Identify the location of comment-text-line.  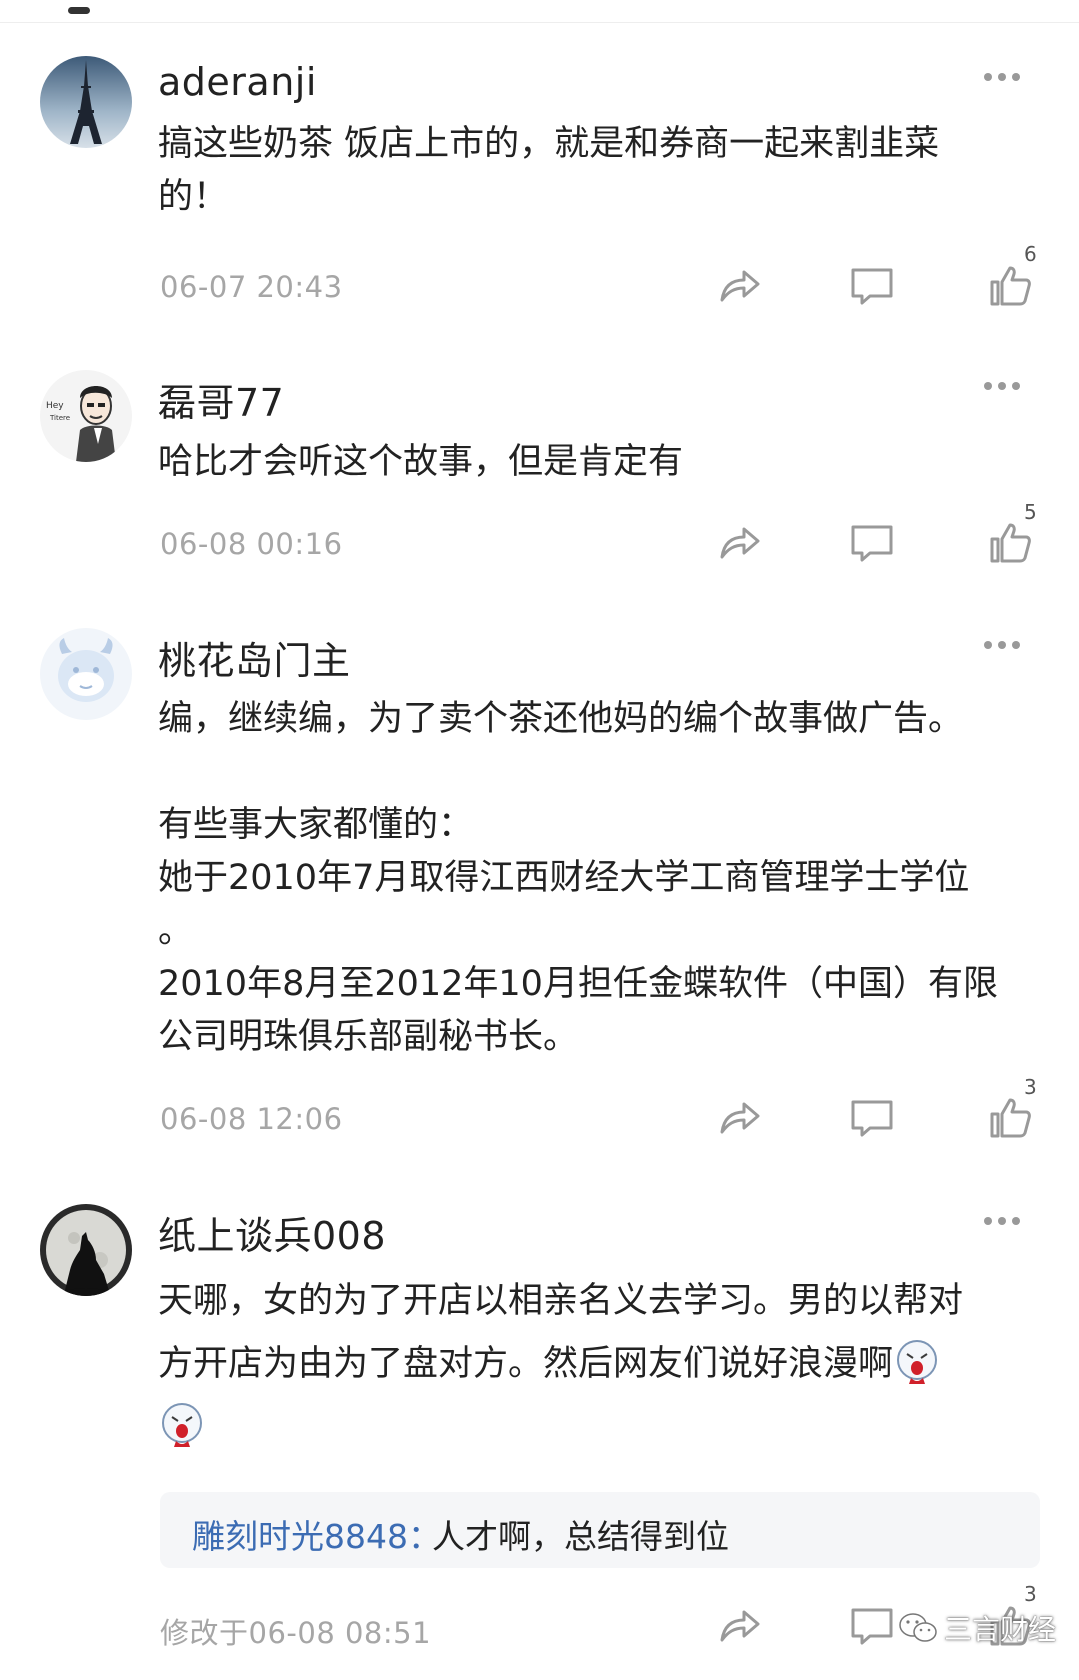
(598, 1427).